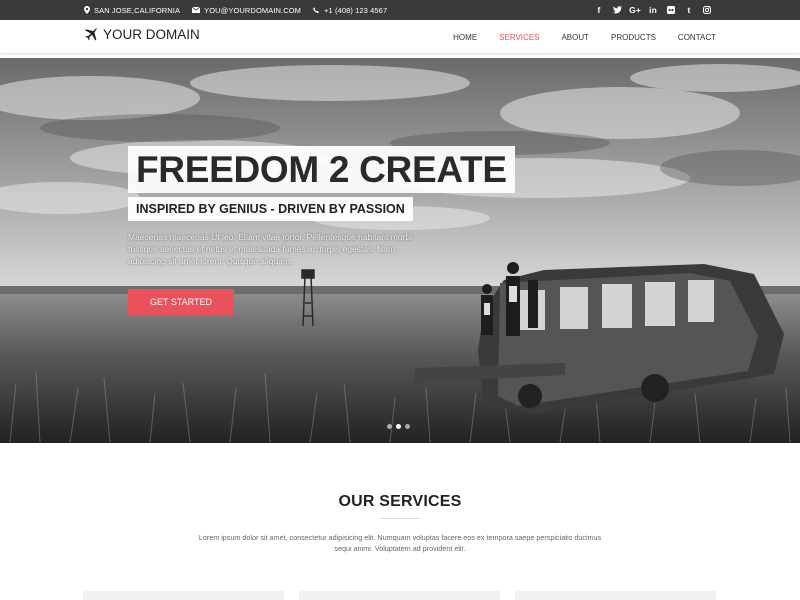 The width and height of the screenshot is (800, 600). What do you see at coordinates (633, 37) in the screenshot?
I see `nav-products: PRODUCTS` at bounding box center [633, 37].